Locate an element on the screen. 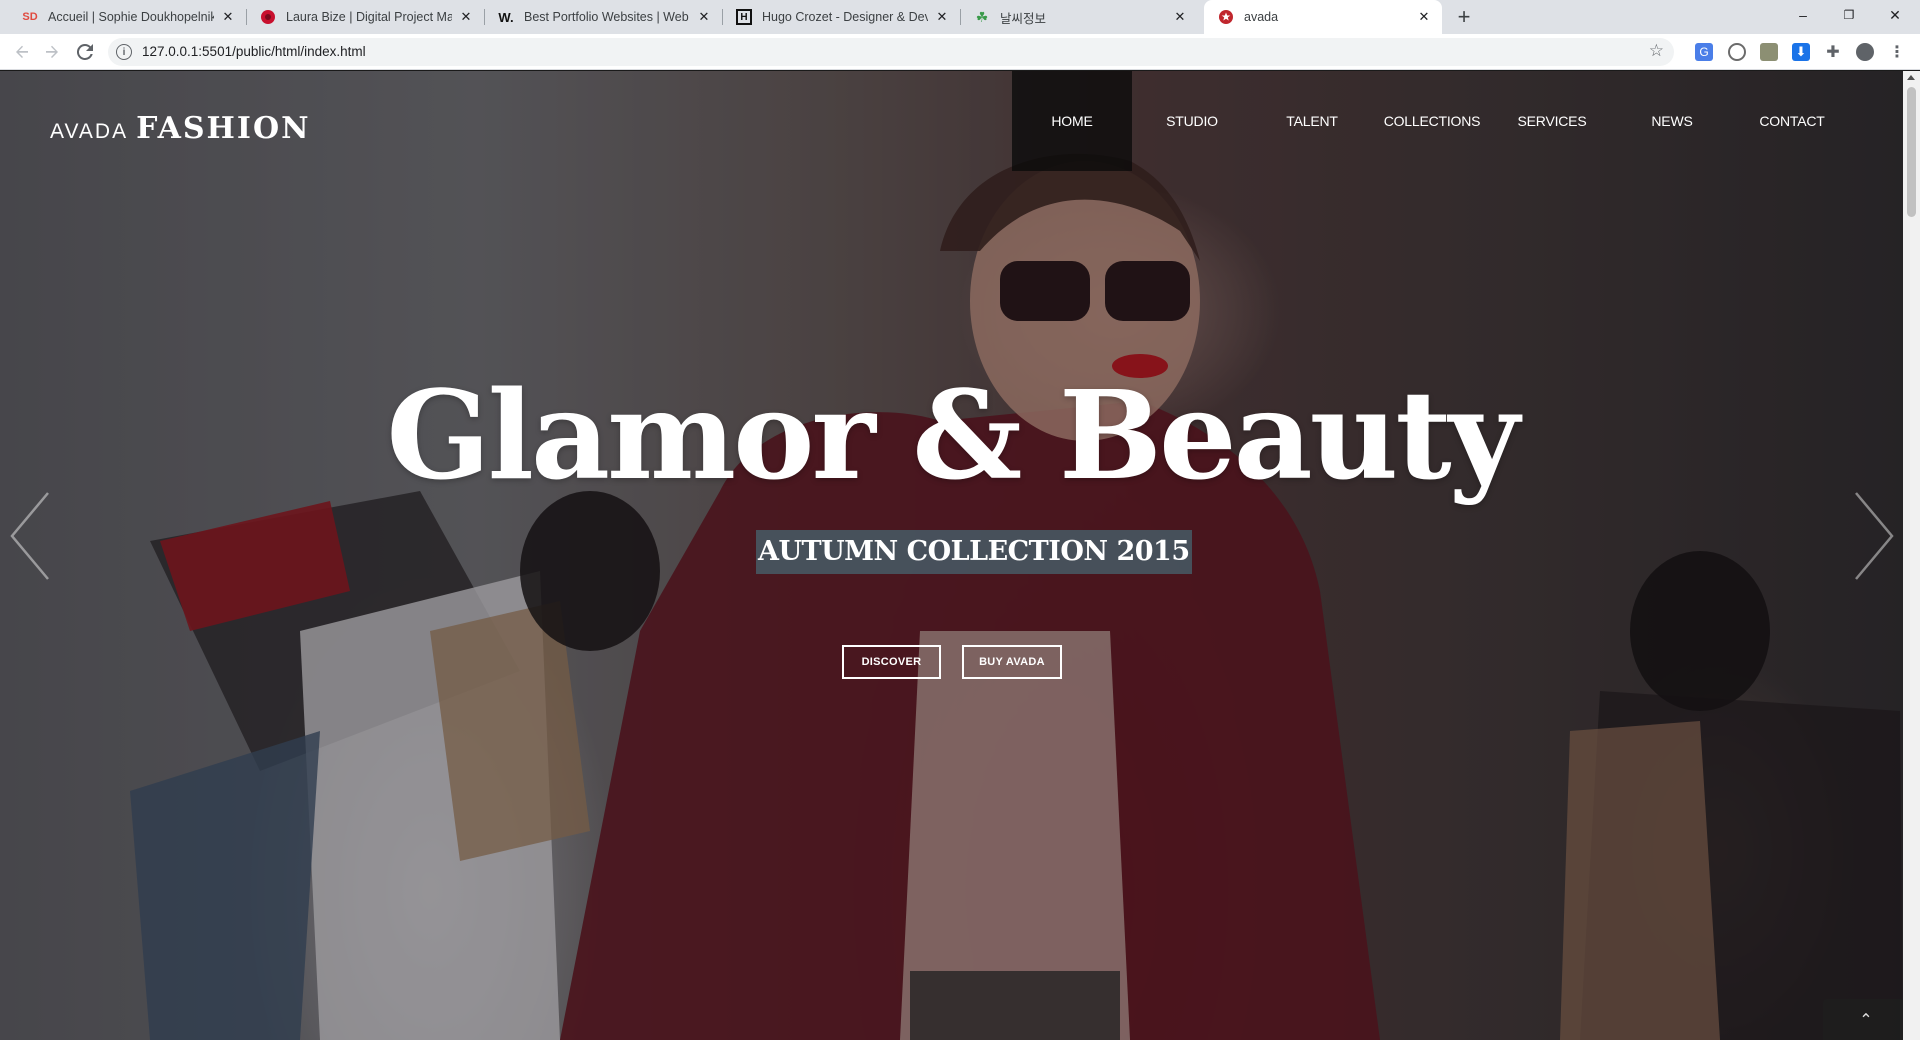  reload-icon is located at coordinates (85, 52).